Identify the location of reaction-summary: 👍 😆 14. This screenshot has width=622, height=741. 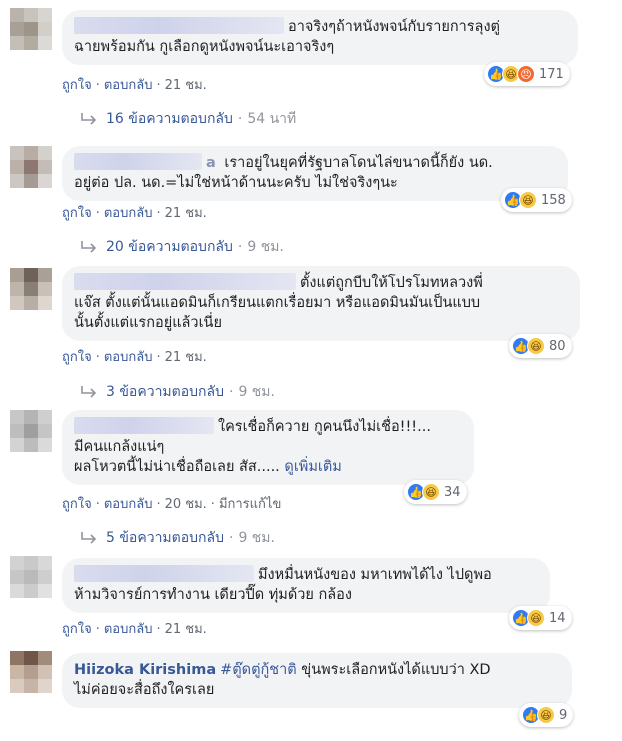
(540, 618).